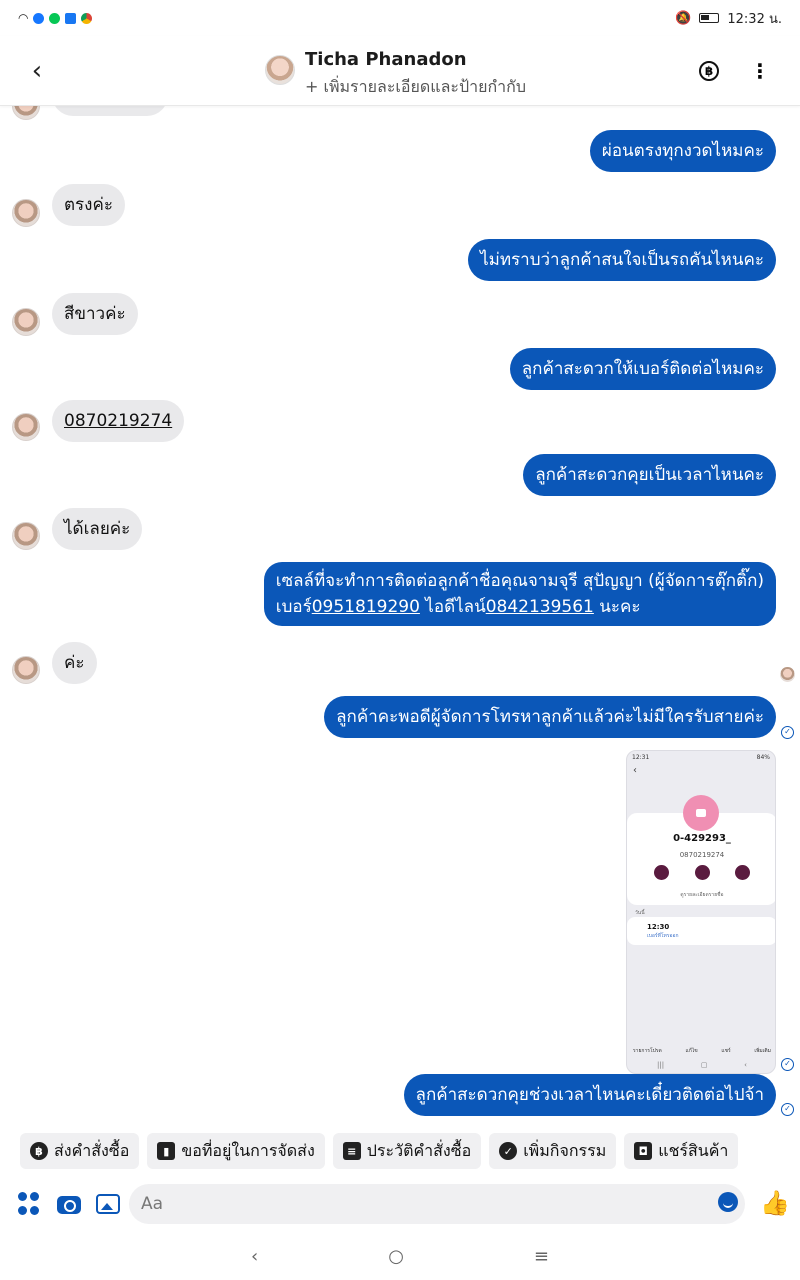 The width and height of the screenshot is (800, 1280). What do you see at coordinates (351, 1151) in the screenshot?
I see `list-icon: ≡` at bounding box center [351, 1151].